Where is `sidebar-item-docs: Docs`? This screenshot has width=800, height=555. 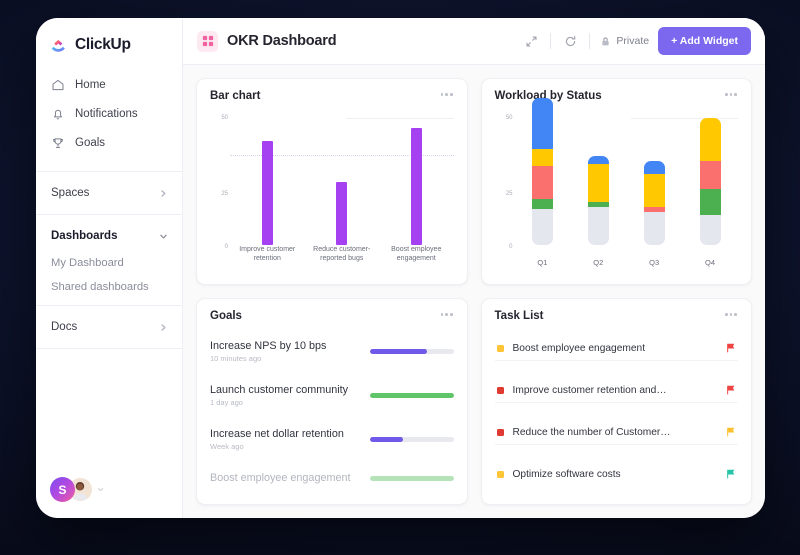
sidebar-item-docs: Docs is located at coordinates (109, 327).